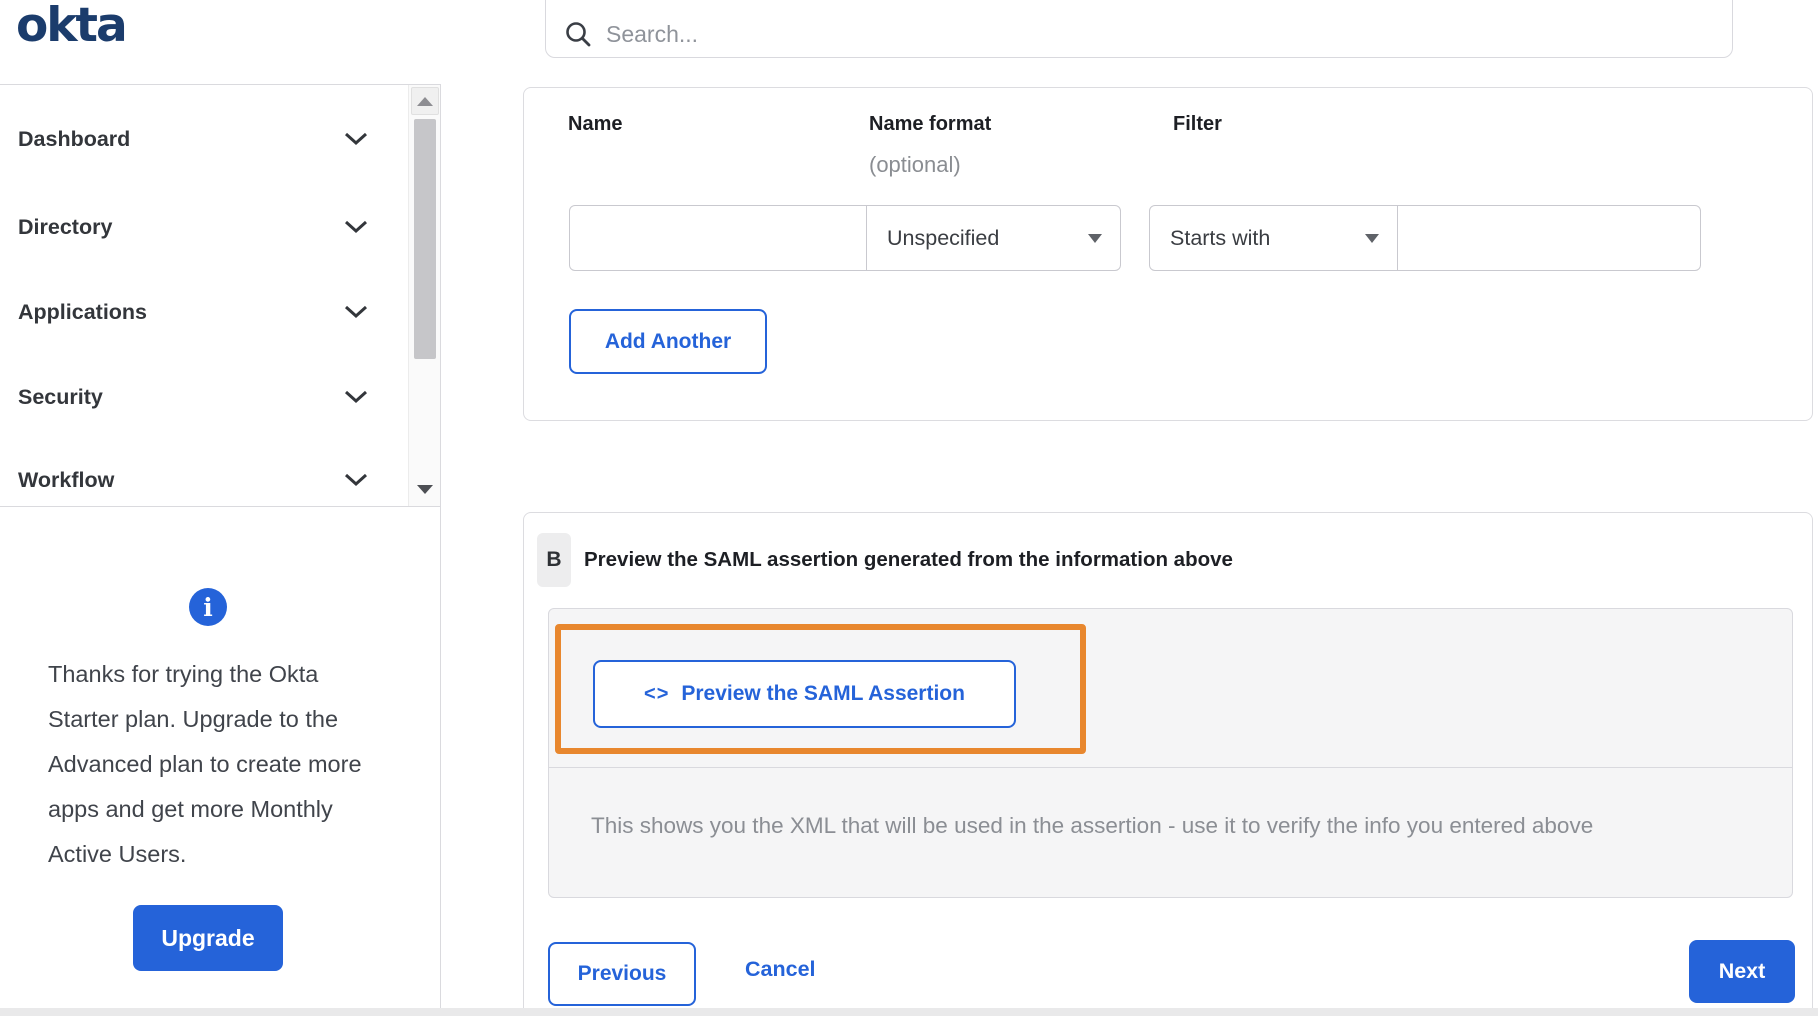 Image resolution: width=1818 pixels, height=1016 pixels. I want to click on name-format-select: Unspecified, so click(993, 238).